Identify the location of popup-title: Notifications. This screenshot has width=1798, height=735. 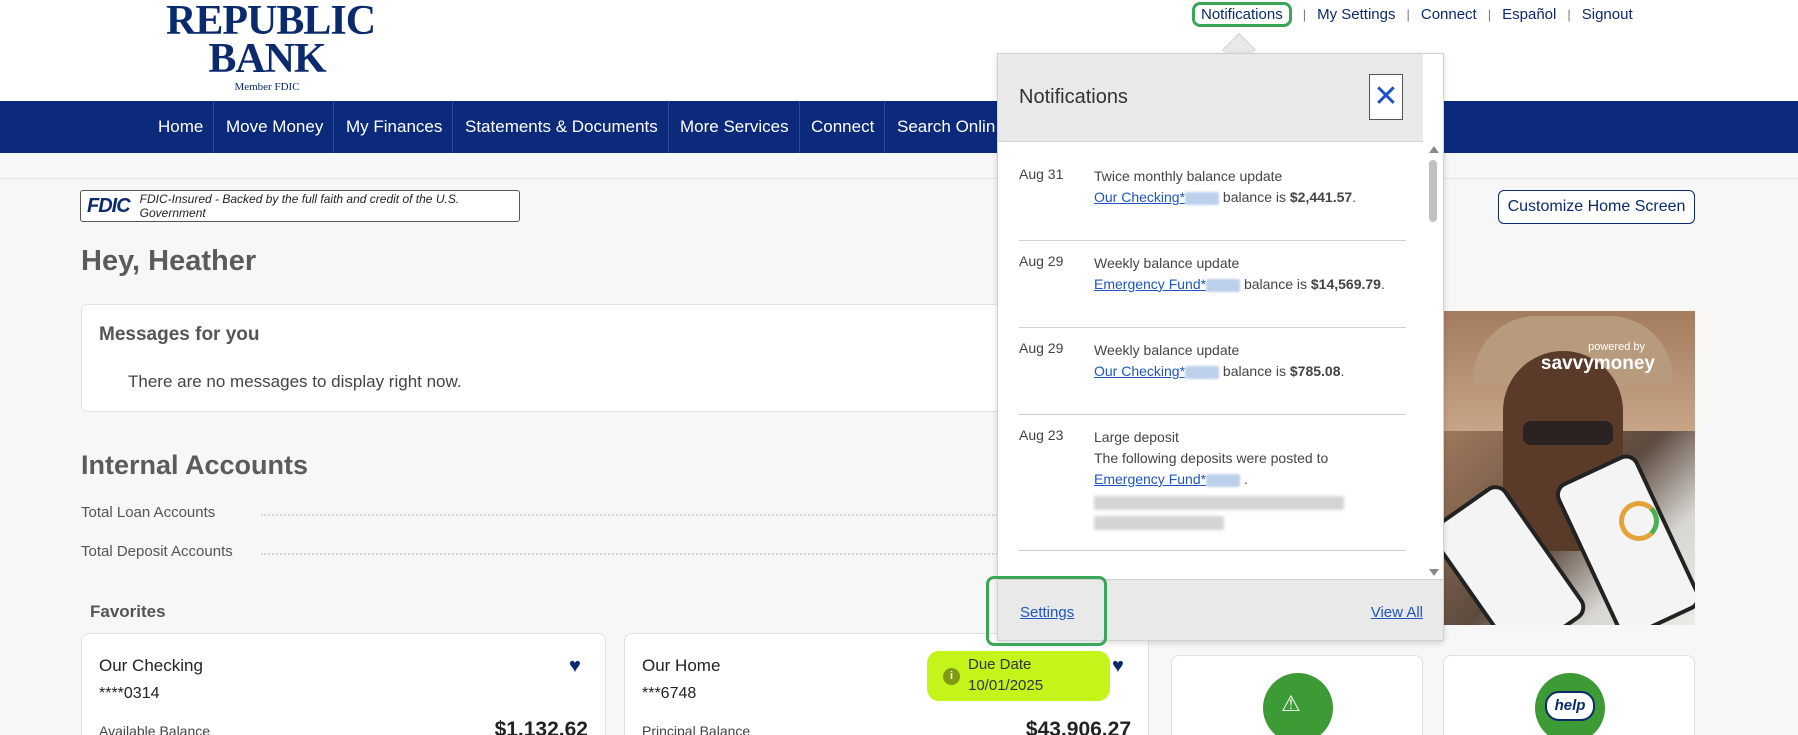
(1073, 97).